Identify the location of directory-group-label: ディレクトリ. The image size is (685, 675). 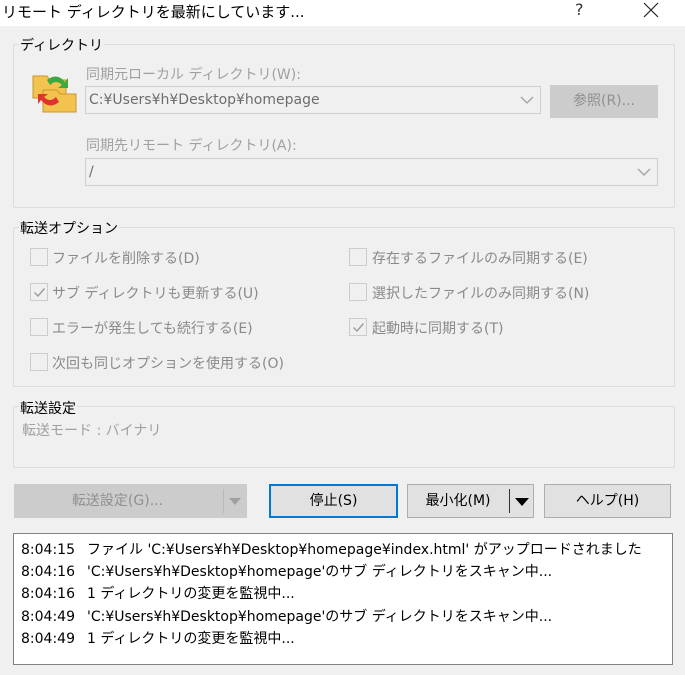
(62, 45).